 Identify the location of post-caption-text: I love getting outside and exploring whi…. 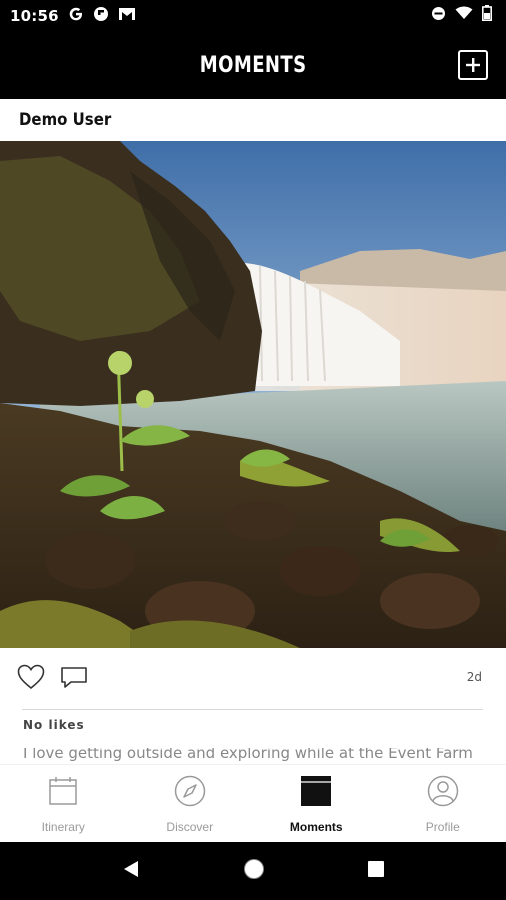
(248, 755).